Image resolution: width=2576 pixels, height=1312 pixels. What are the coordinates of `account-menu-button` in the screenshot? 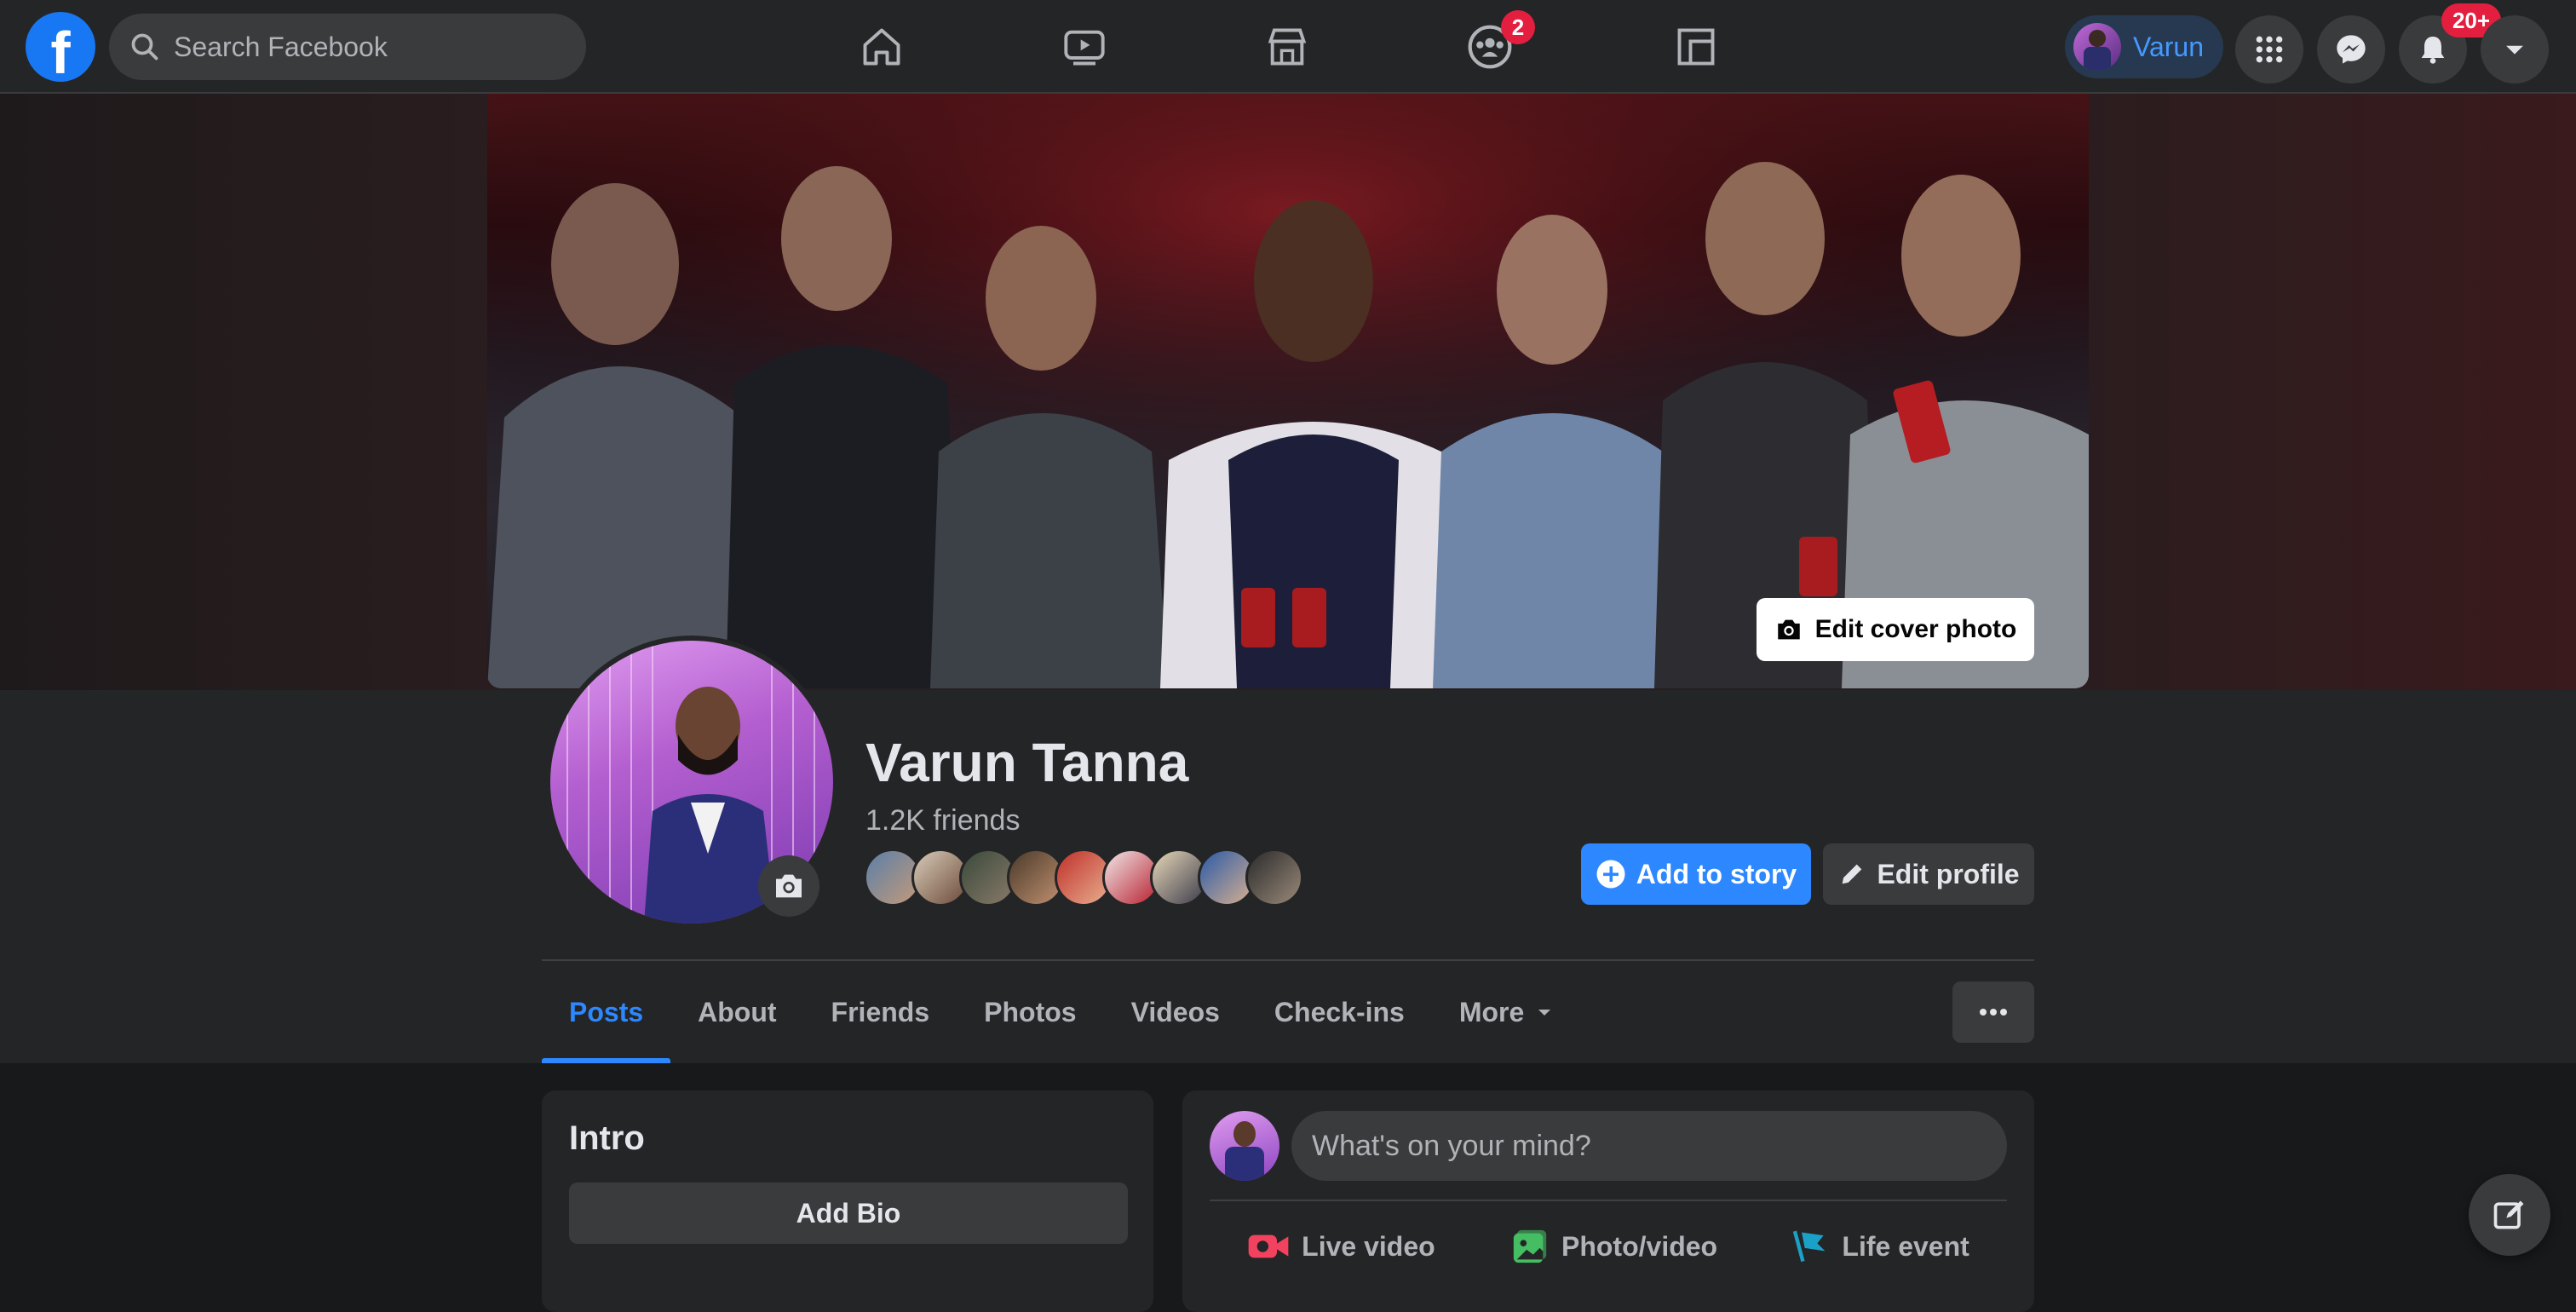 It's located at (2515, 49).